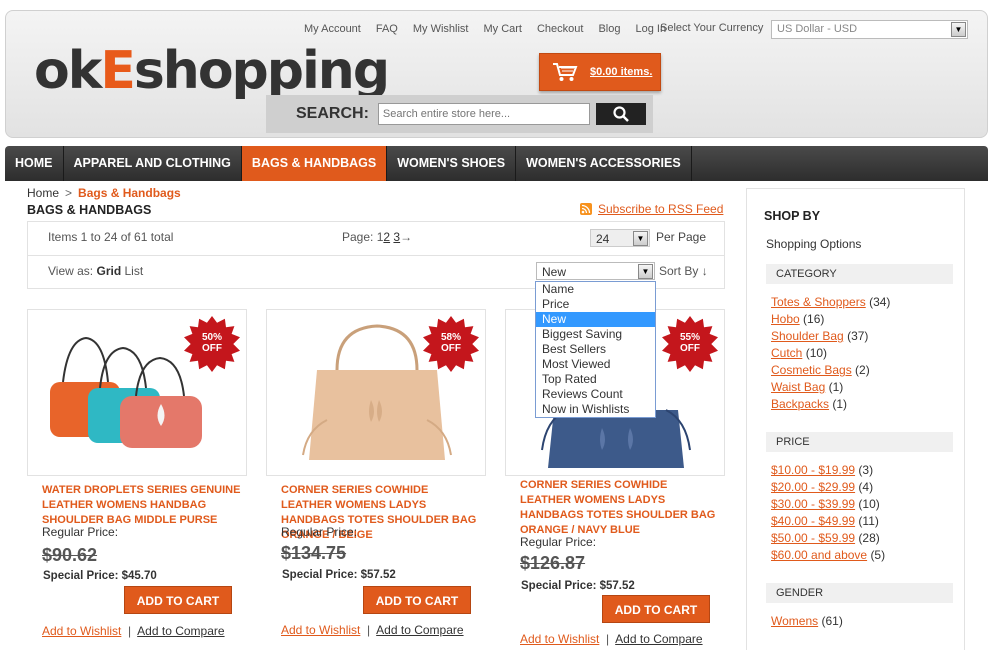  Describe the element at coordinates (483, 114) in the screenshot. I see `search-input` at that location.